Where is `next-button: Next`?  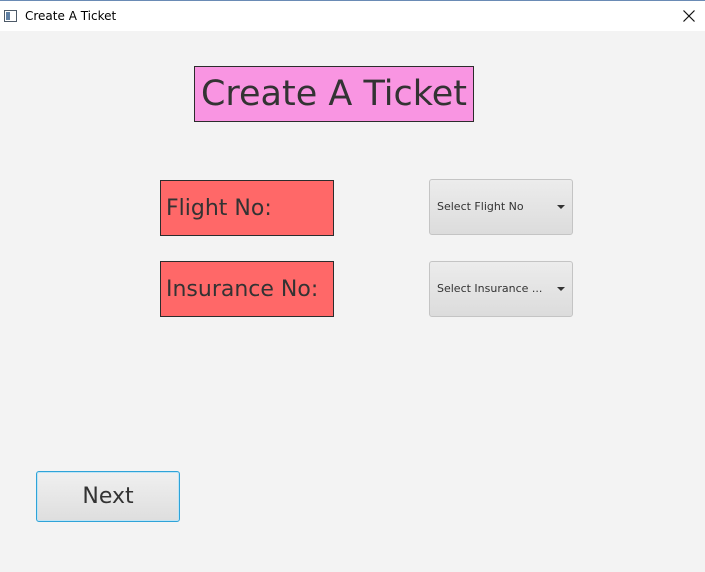
next-button: Next is located at coordinates (108, 496).